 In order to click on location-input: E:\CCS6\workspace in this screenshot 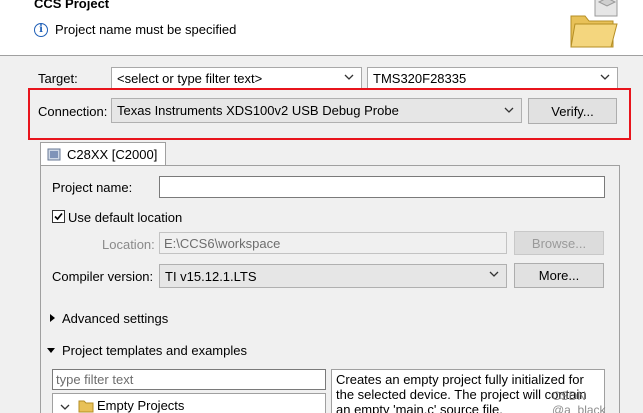, I will do `click(333, 243)`.